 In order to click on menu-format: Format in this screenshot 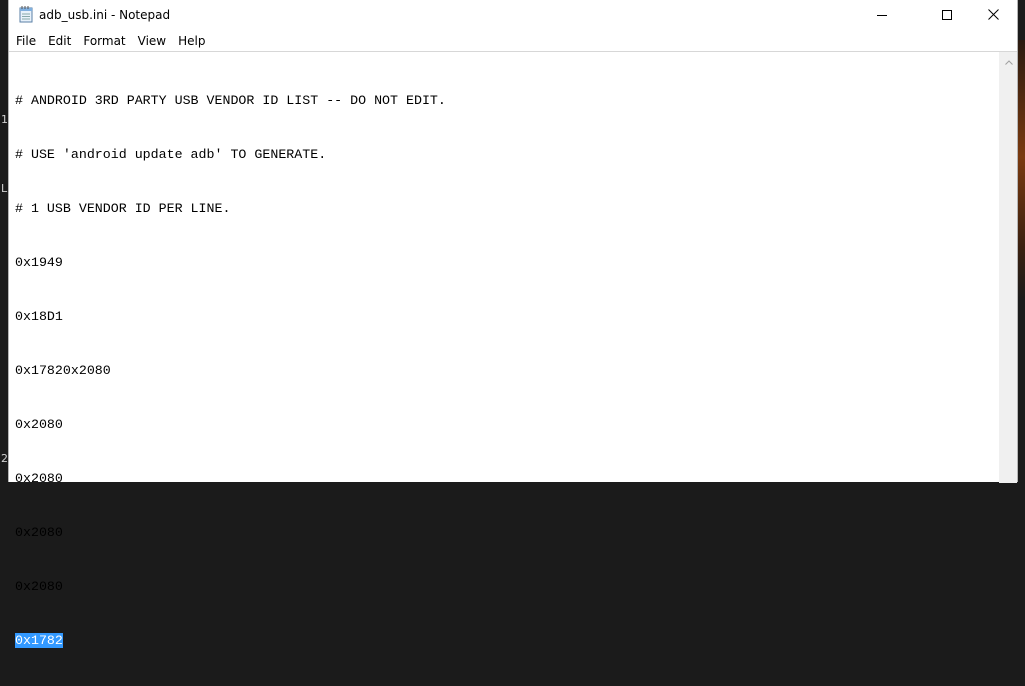, I will do `click(107, 41)`.